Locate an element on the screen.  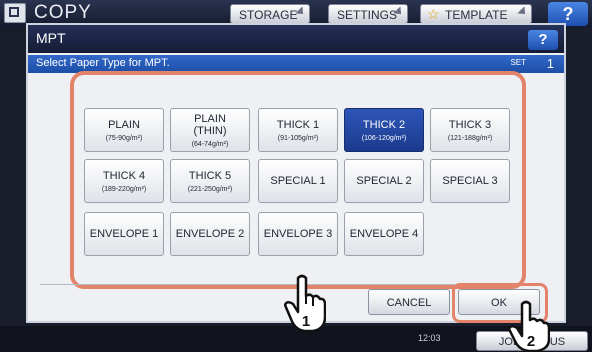
instruction-text: Select Paper Type for MPT. is located at coordinates (103, 63).